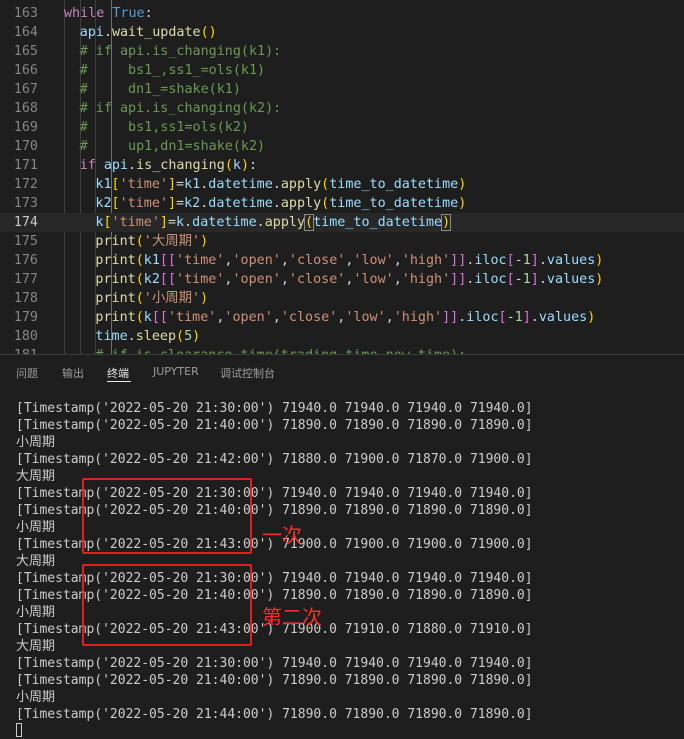 This screenshot has height=739, width=684. I want to click on line-number: 181, so click(19, 350).